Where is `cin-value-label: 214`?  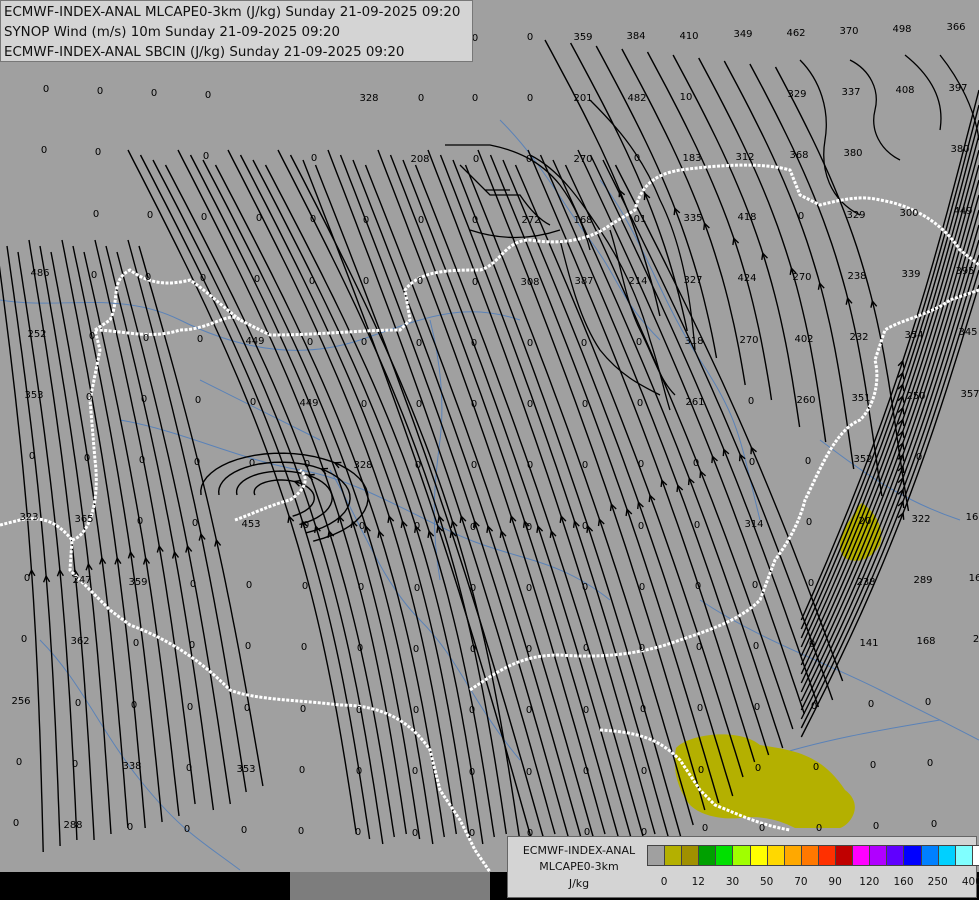
cin-value-label: 214 is located at coordinates (637, 281).